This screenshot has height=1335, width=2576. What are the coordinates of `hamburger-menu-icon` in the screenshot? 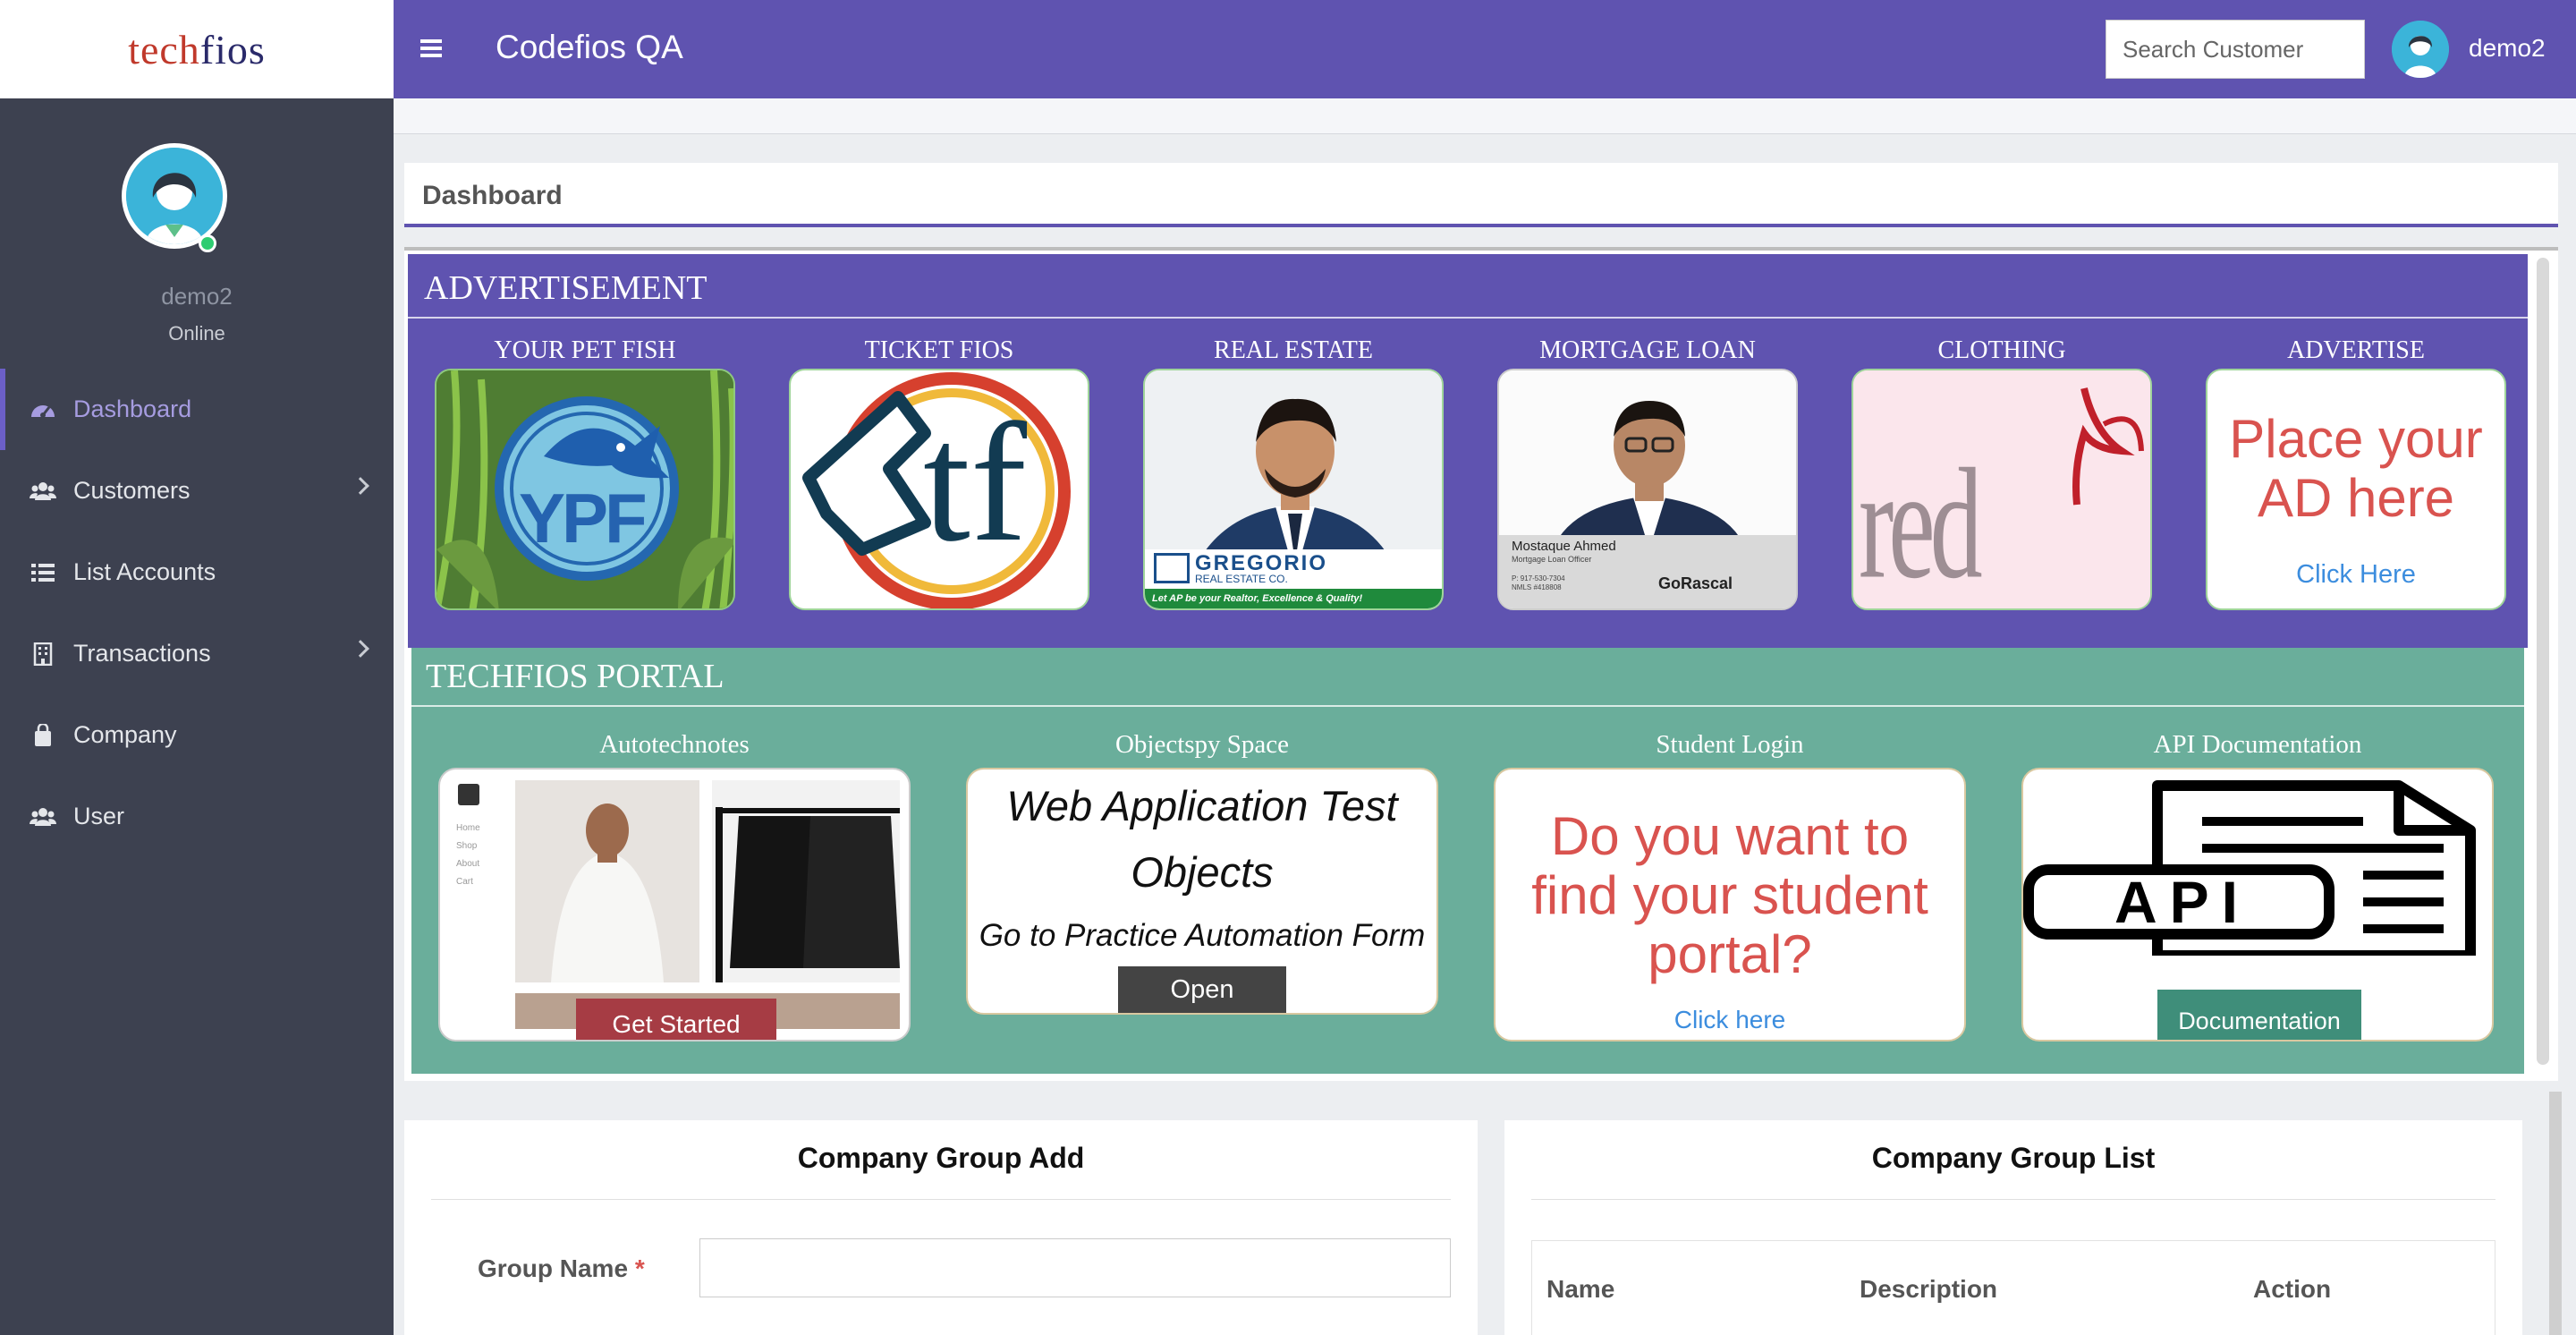 It's located at (431, 48).